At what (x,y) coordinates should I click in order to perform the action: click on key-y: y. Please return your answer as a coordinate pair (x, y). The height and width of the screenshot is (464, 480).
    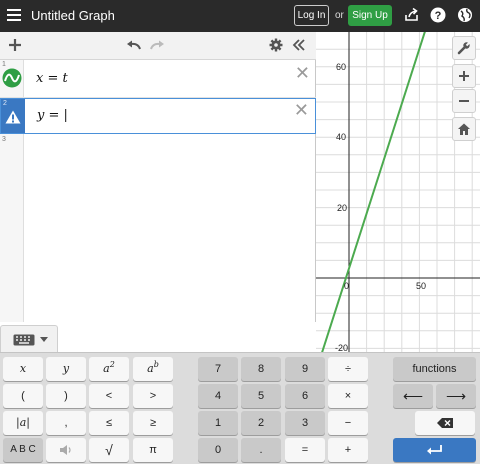
    Looking at the image, I should click on (66, 369).